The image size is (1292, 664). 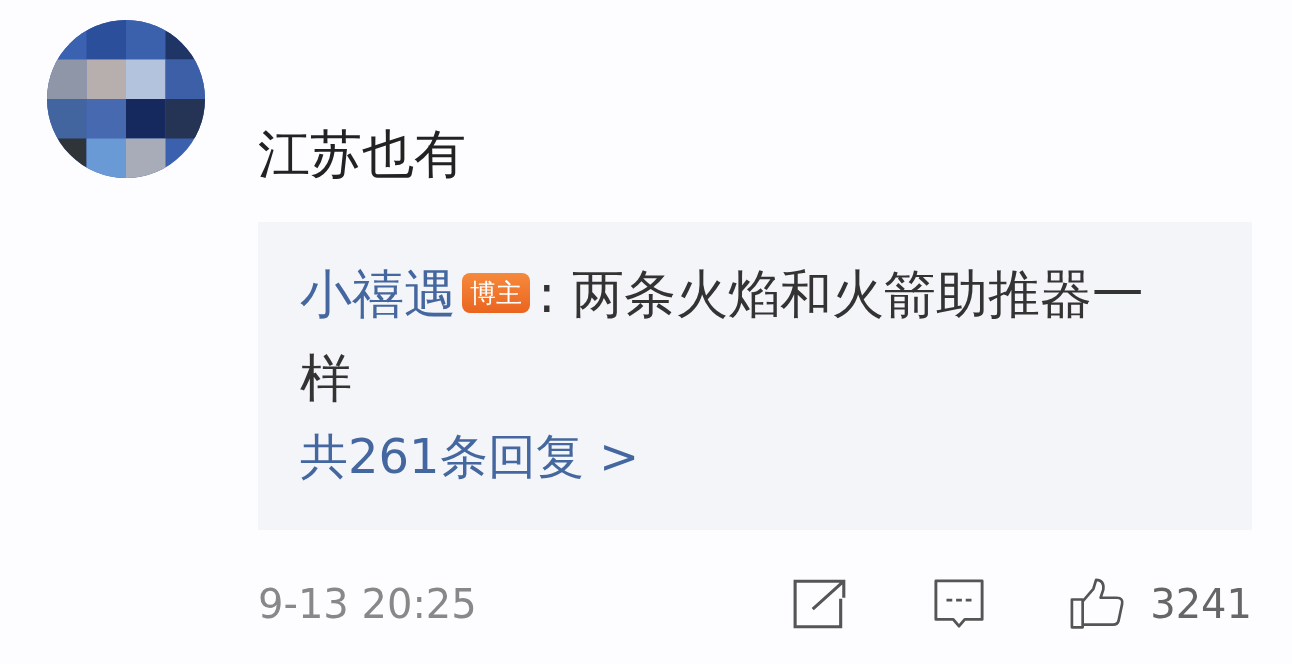 What do you see at coordinates (723, 336) in the screenshot?
I see `reply-text: 小禧遇 博主 : 两条火焰和火箭助推器一样` at bounding box center [723, 336].